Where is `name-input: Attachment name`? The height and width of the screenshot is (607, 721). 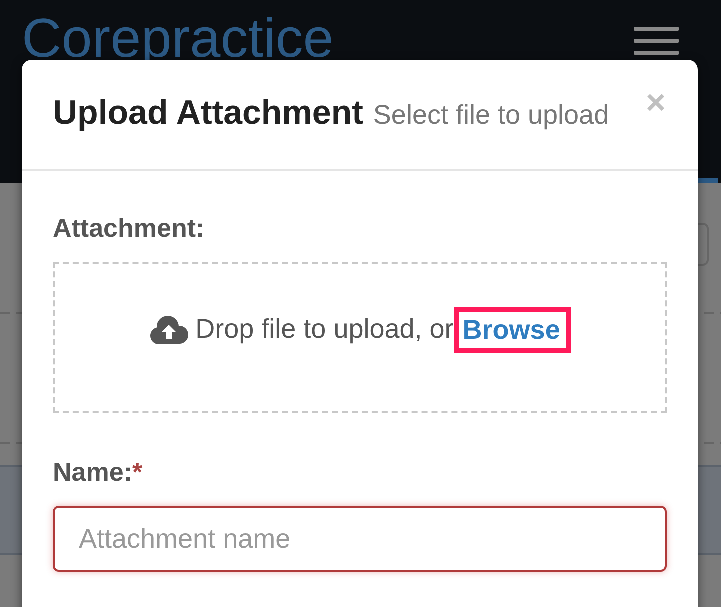 name-input: Attachment name is located at coordinates (360, 539).